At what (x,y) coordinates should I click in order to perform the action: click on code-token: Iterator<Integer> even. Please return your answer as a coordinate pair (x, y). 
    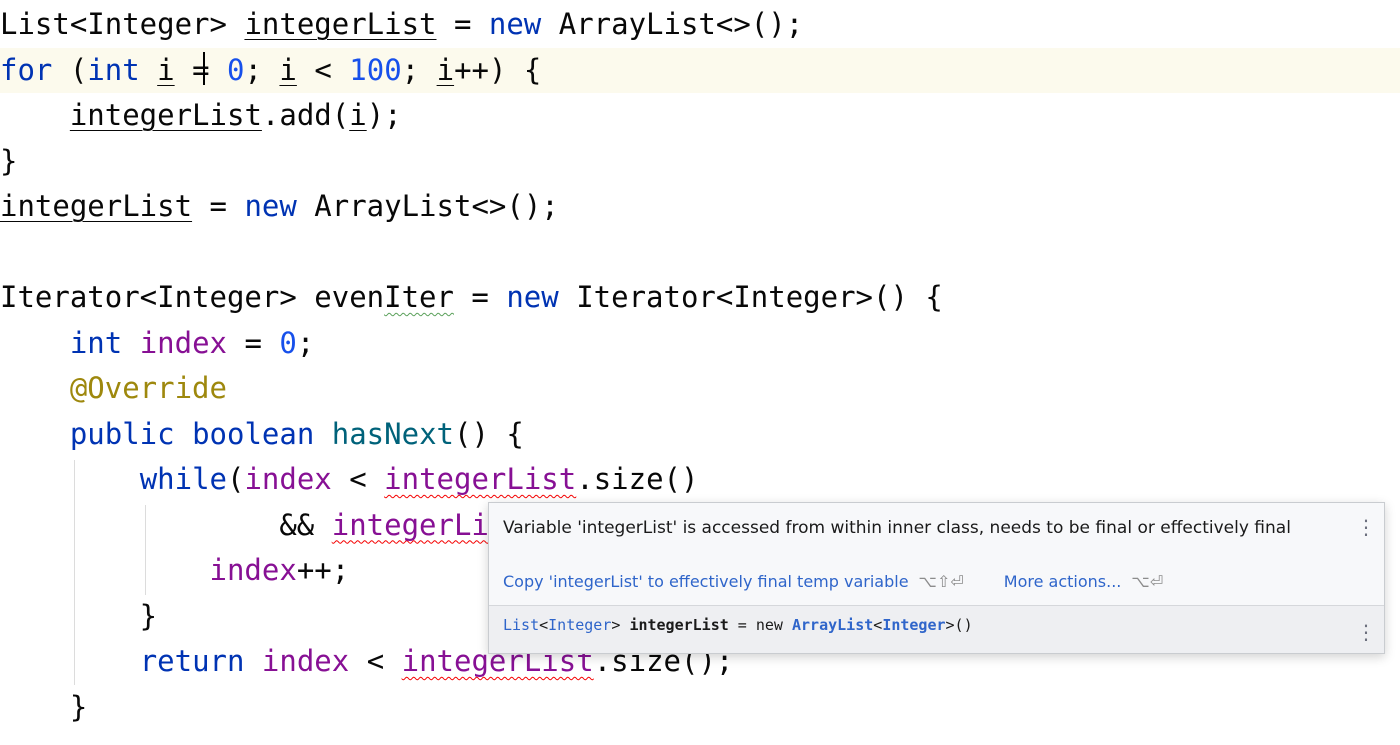
    Looking at the image, I should click on (192, 297).